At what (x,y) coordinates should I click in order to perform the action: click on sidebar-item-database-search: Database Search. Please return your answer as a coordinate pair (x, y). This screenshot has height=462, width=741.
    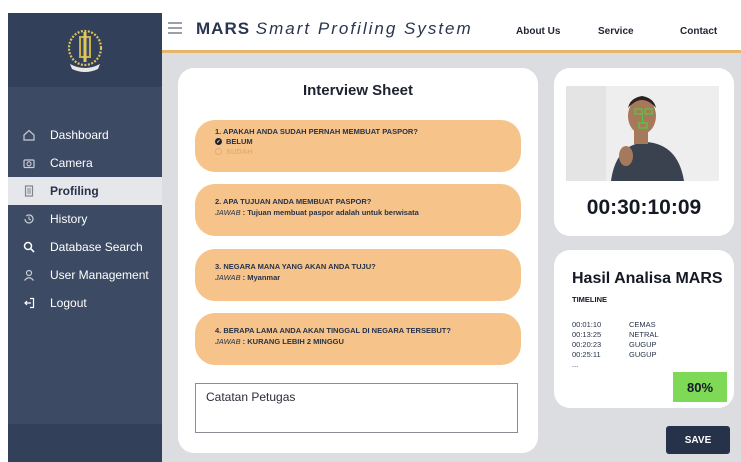
    Looking at the image, I should click on (85, 247).